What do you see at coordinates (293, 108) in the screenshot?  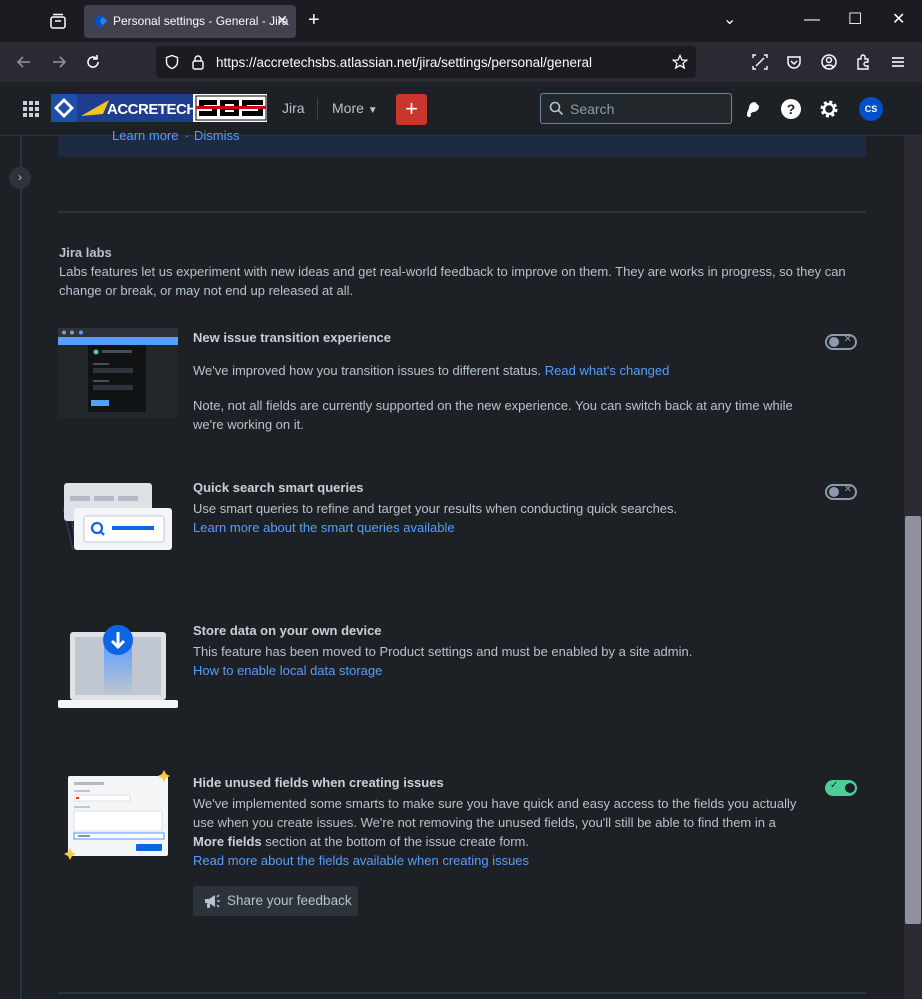 I see `jira-nav-link: Jira` at bounding box center [293, 108].